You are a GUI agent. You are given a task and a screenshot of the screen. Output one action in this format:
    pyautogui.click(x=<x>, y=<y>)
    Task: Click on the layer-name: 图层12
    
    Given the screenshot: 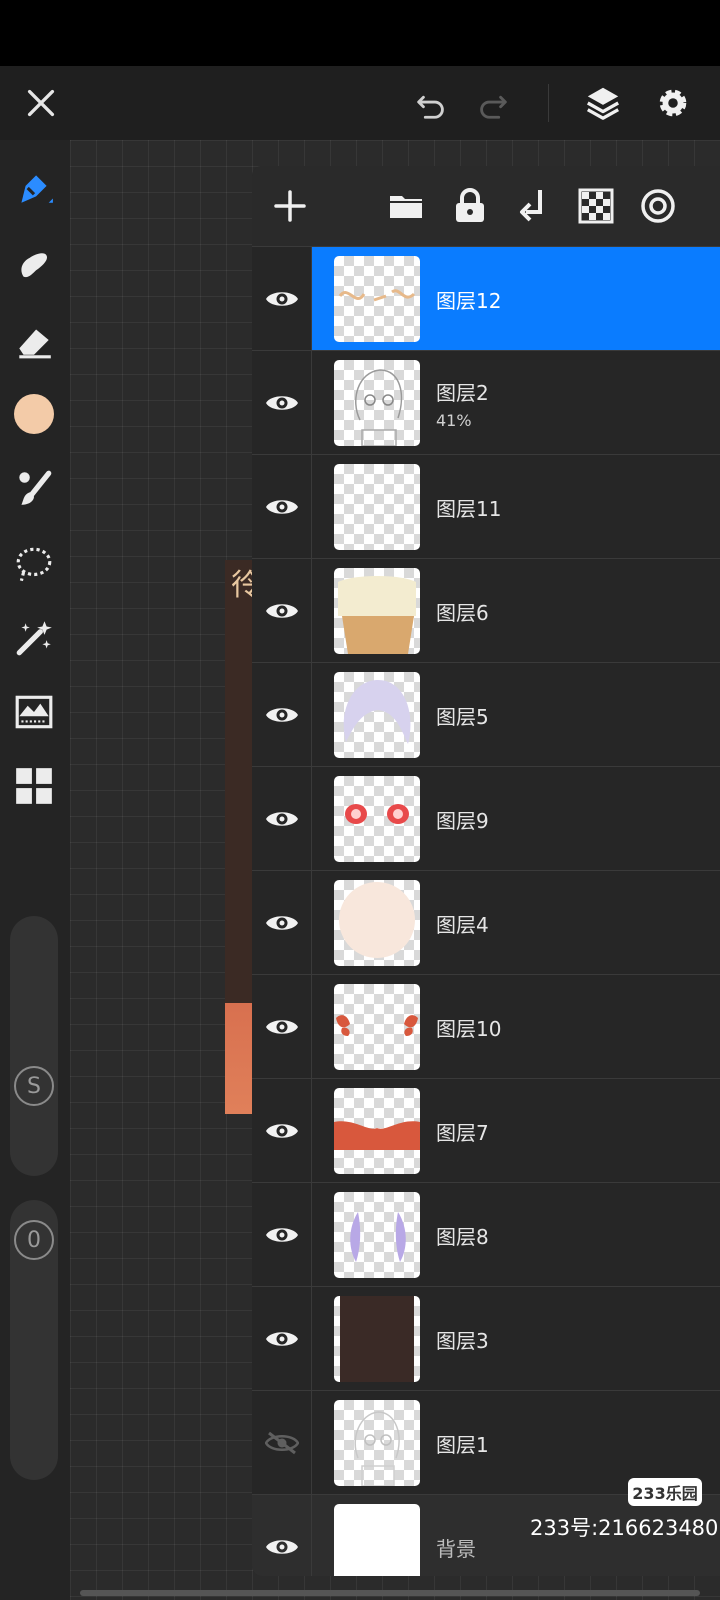 What is the action you would take?
    pyautogui.click(x=469, y=301)
    